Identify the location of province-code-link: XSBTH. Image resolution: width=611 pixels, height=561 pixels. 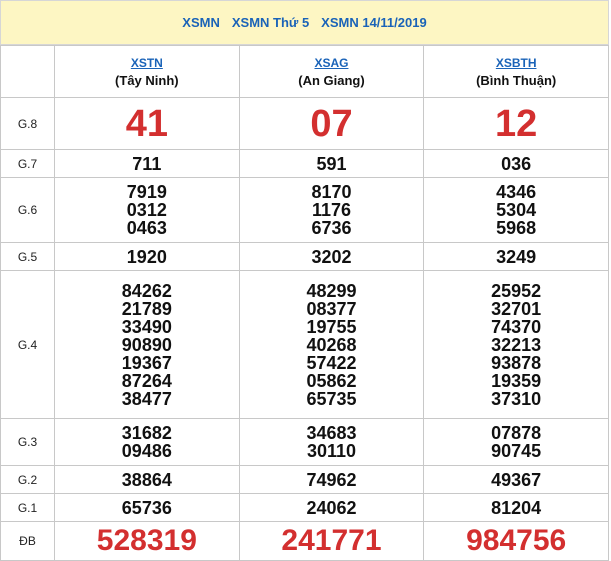
(516, 63).